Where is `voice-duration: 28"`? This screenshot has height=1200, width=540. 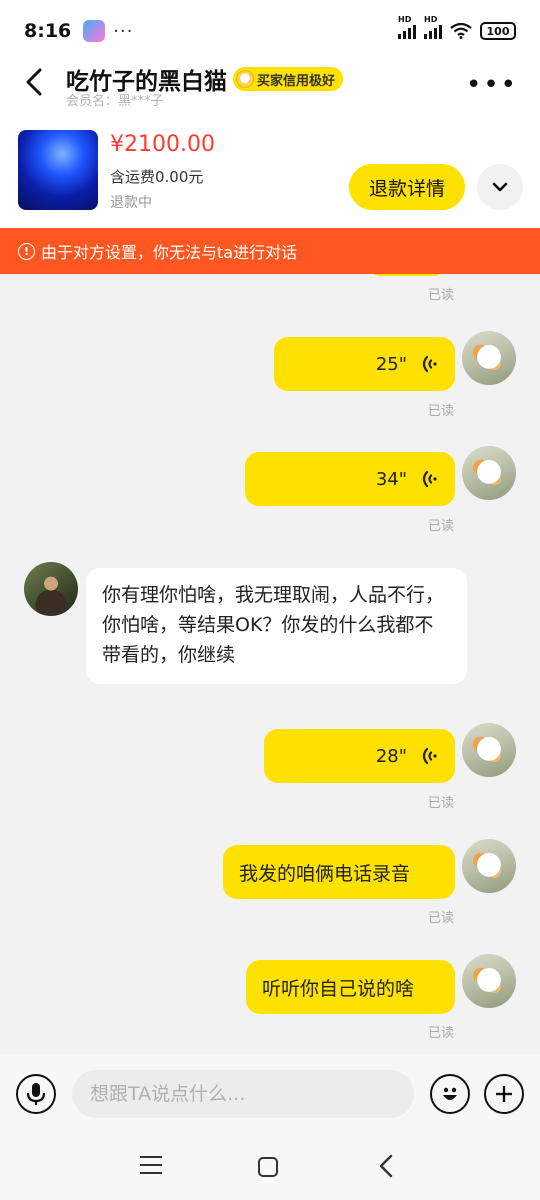
voice-duration: 28" is located at coordinates (391, 756).